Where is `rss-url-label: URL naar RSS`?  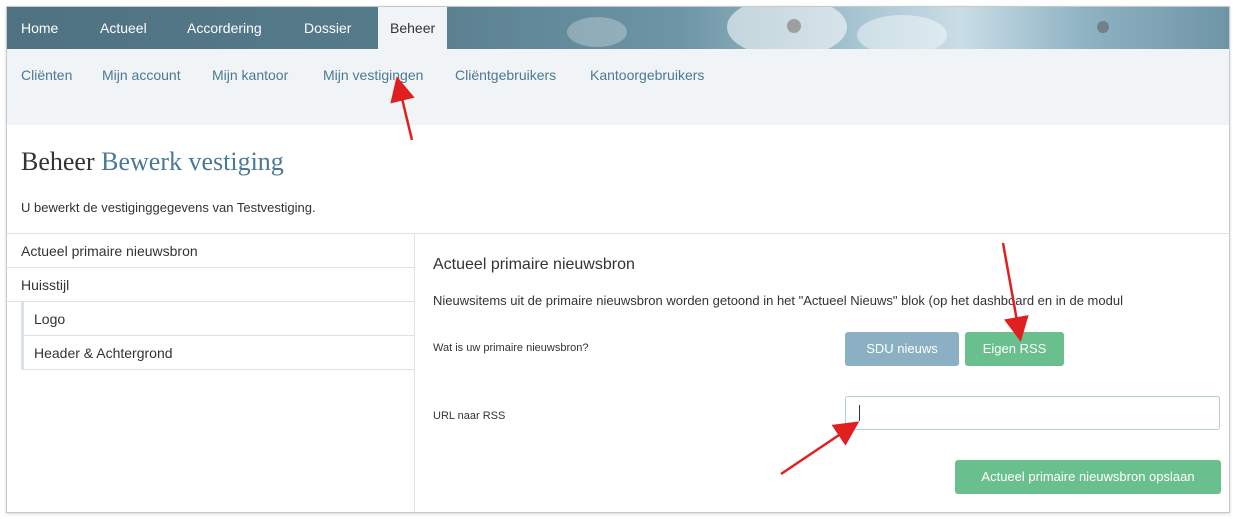
rss-url-label: URL naar RSS is located at coordinates (469, 416).